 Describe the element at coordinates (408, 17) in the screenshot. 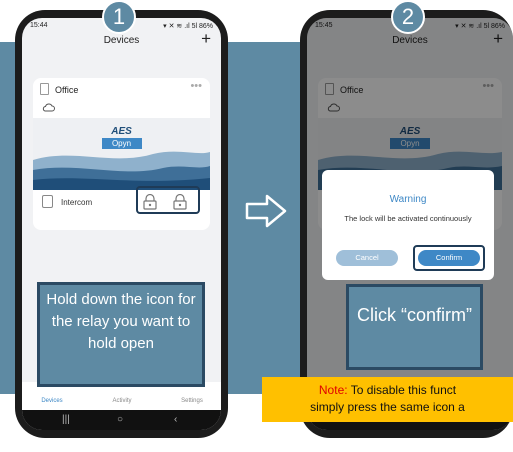

I see `step-2-badge: 2` at that location.